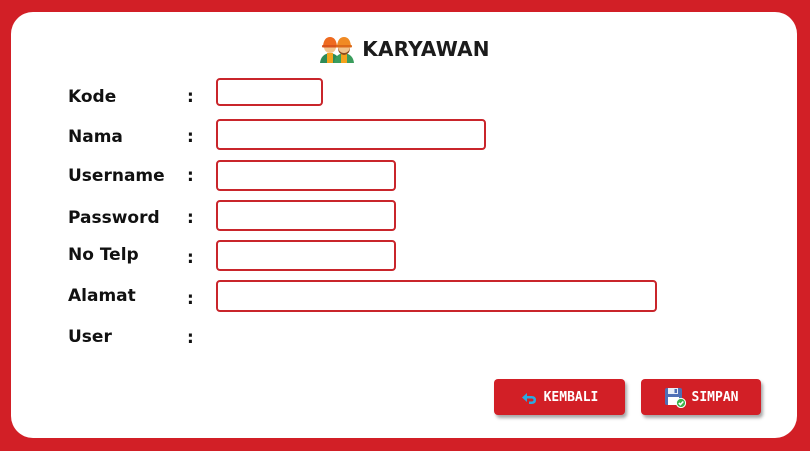 Image resolution: width=810 pixels, height=451 pixels. What do you see at coordinates (306, 255) in the screenshot?
I see `no-telp-input` at bounding box center [306, 255].